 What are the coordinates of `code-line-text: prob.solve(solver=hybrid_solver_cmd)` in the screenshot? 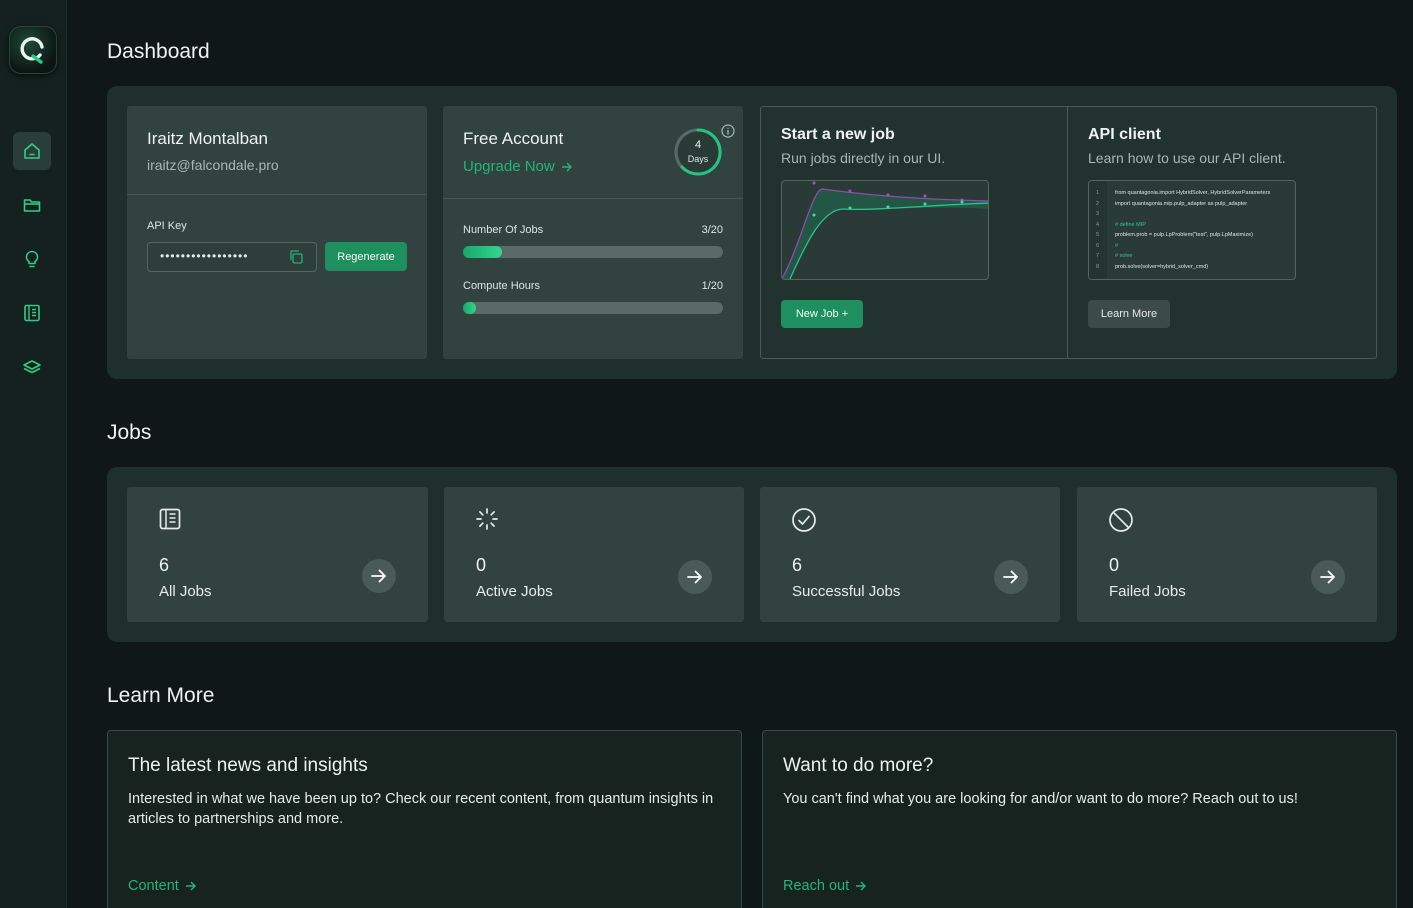 It's located at (1162, 266).